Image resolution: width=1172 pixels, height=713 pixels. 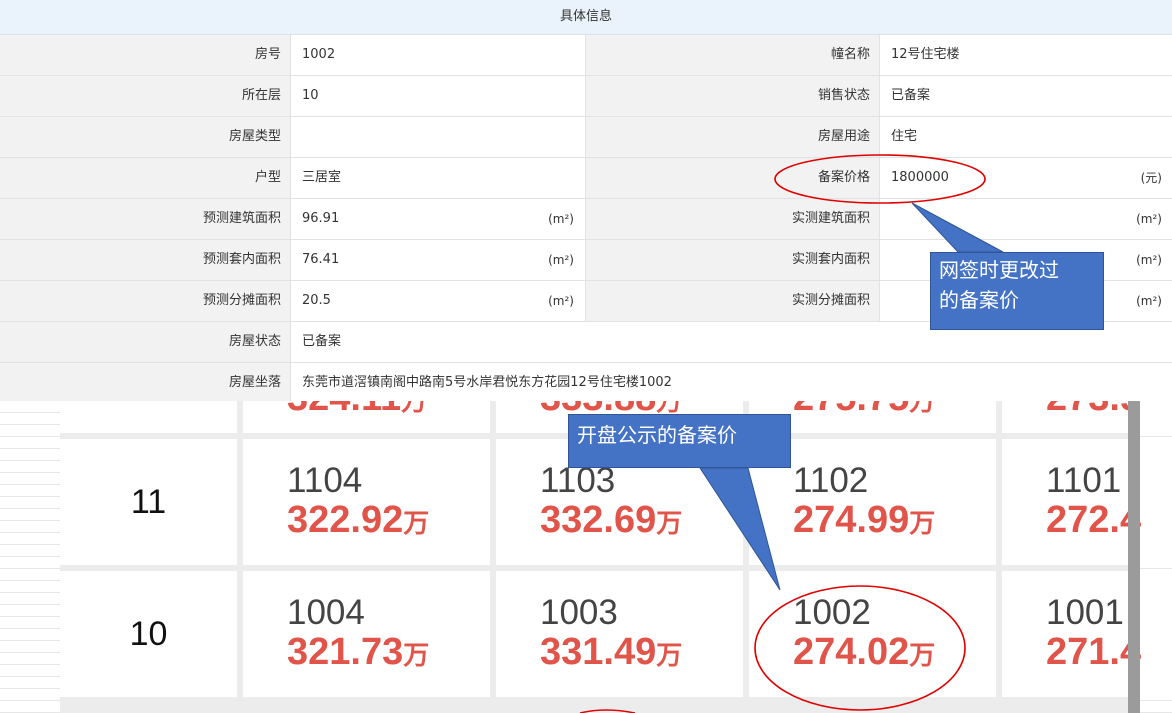 I want to click on callout-top-line2: 的备案价, so click(x=979, y=300).